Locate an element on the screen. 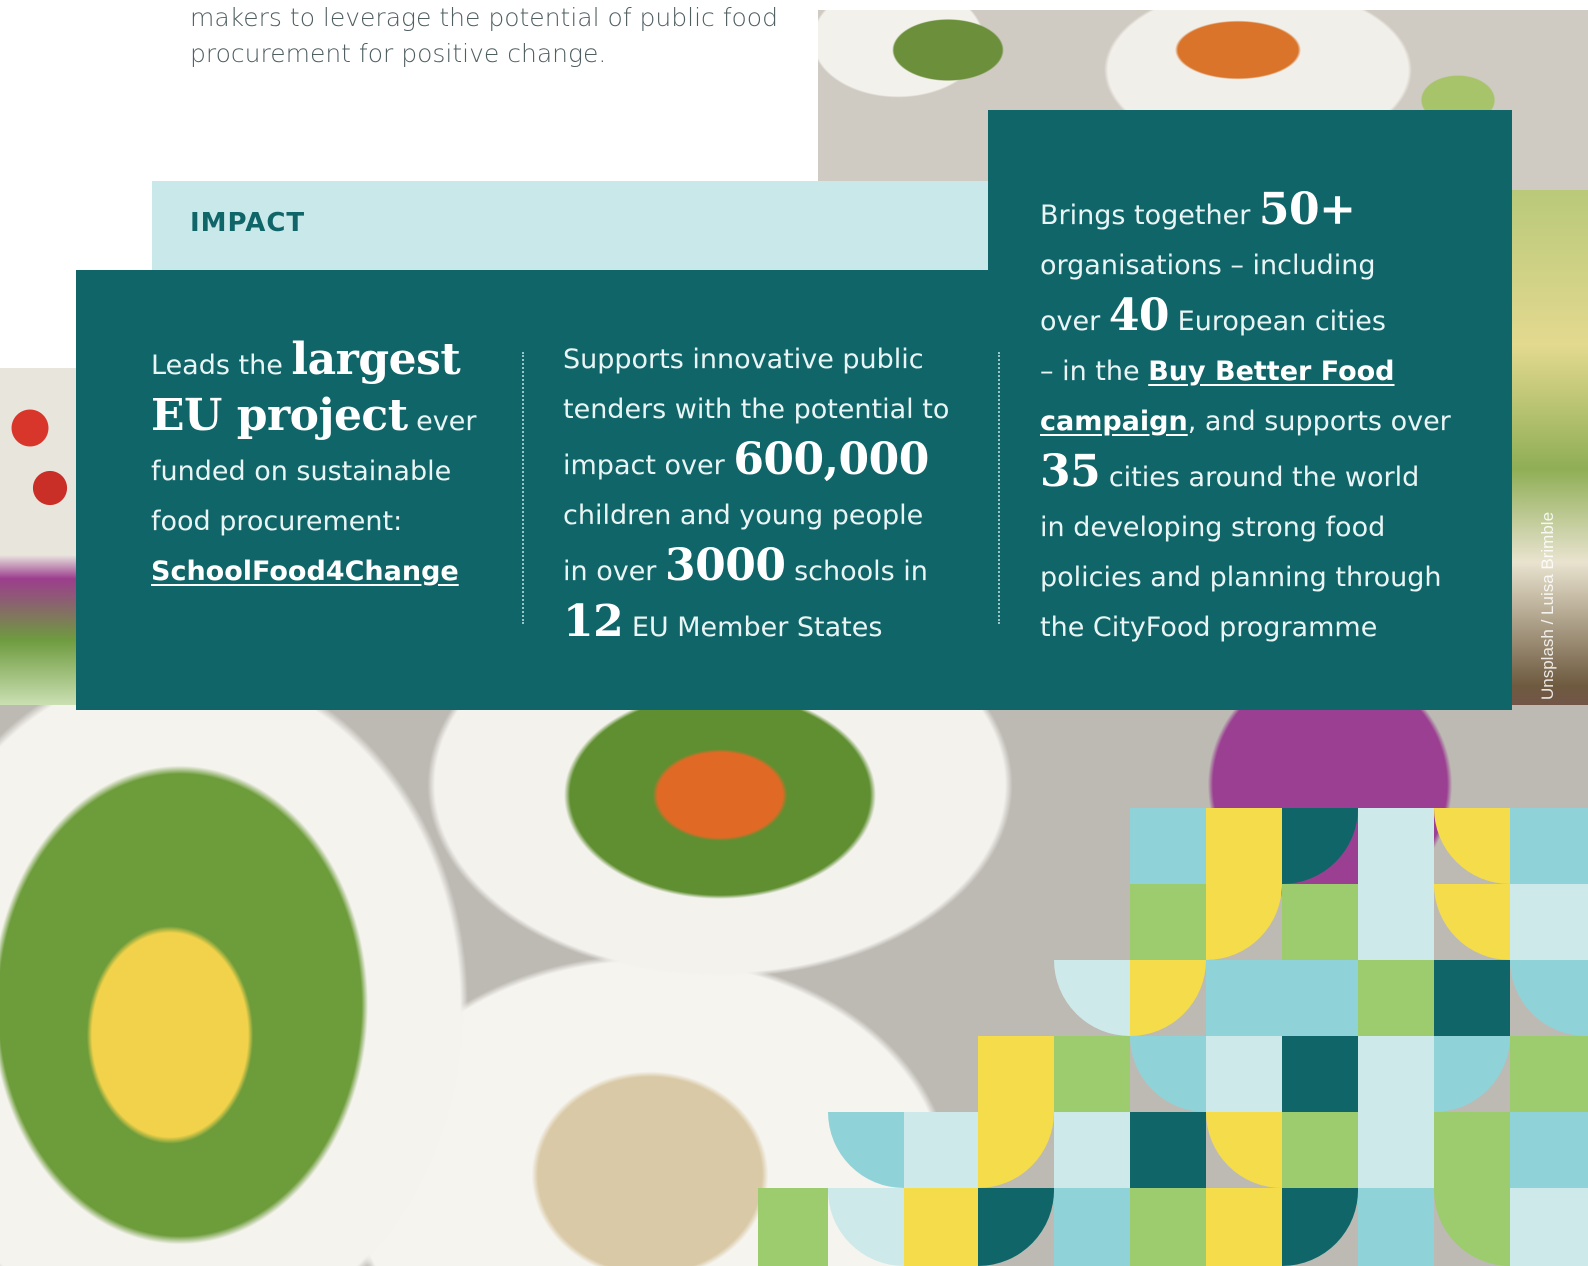 This screenshot has width=1588, height=1266. col3-line6: cities around the world is located at coordinates (1264, 477).